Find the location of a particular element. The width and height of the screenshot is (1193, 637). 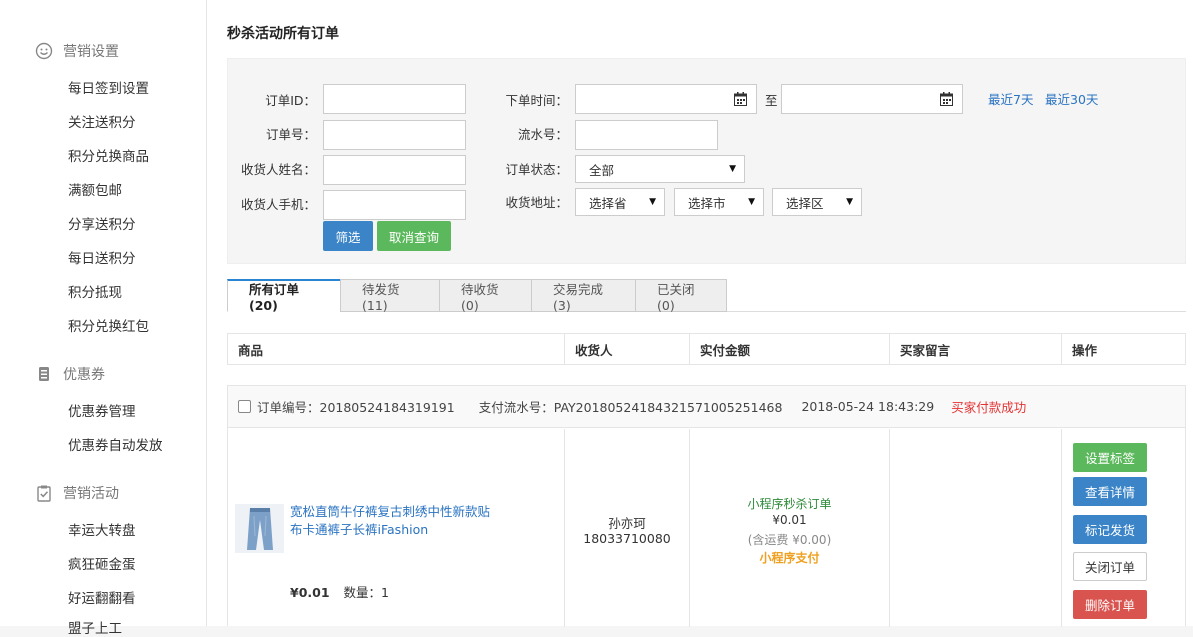

sidebar-section-marketing-settings: 营销设置 is located at coordinates (77, 51).